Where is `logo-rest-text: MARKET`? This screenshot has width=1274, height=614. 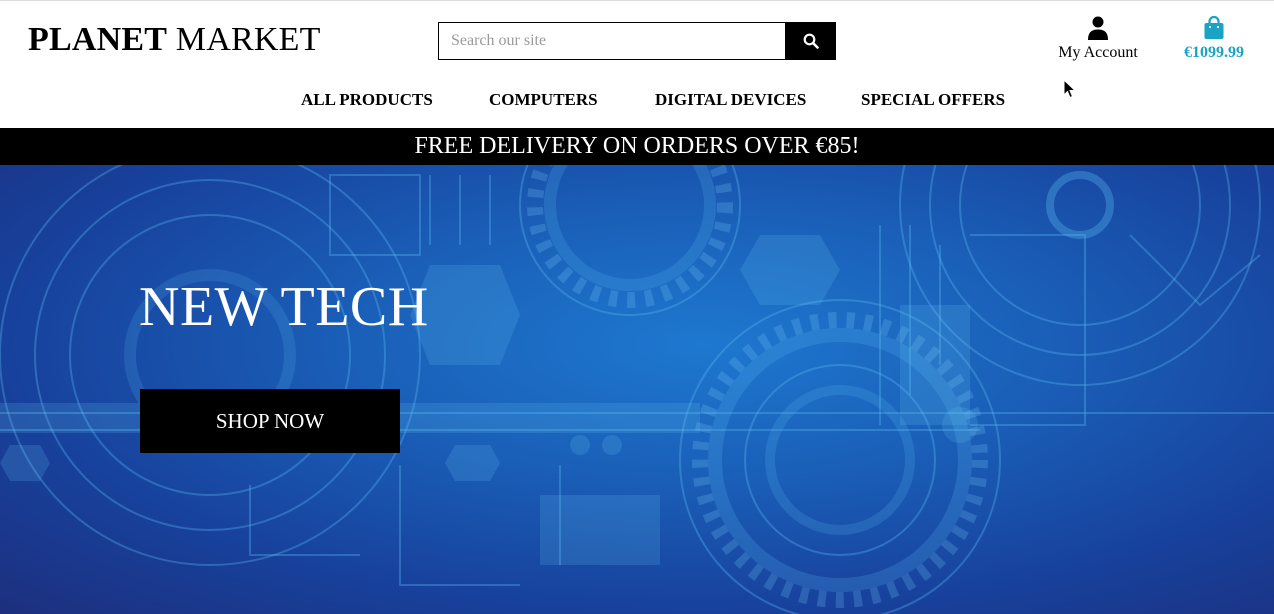 logo-rest-text: MARKET is located at coordinates (244, 39).